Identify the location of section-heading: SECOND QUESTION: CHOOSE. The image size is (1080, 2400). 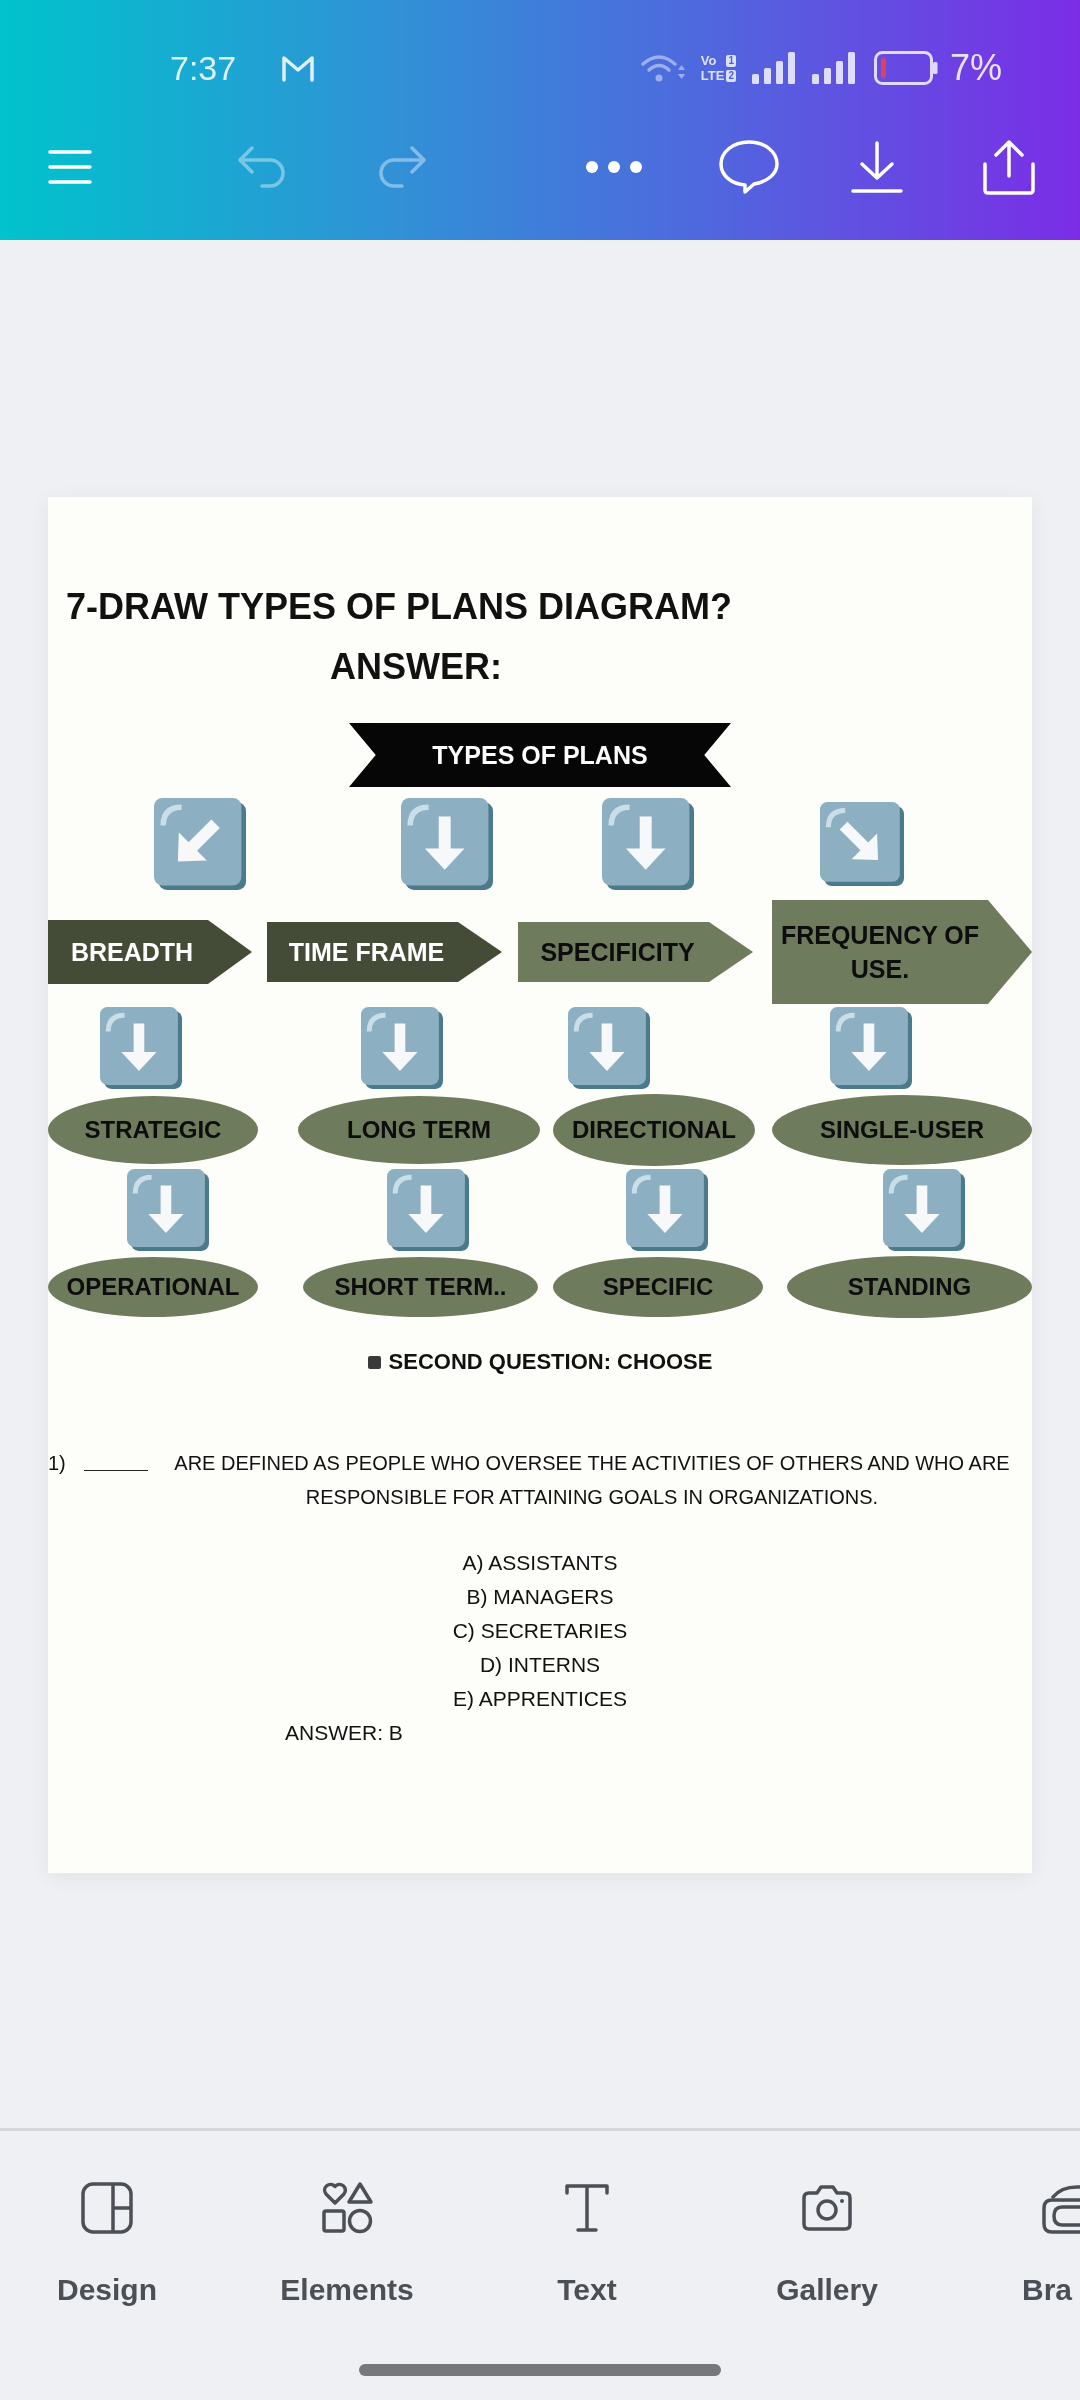
(550, 1362).